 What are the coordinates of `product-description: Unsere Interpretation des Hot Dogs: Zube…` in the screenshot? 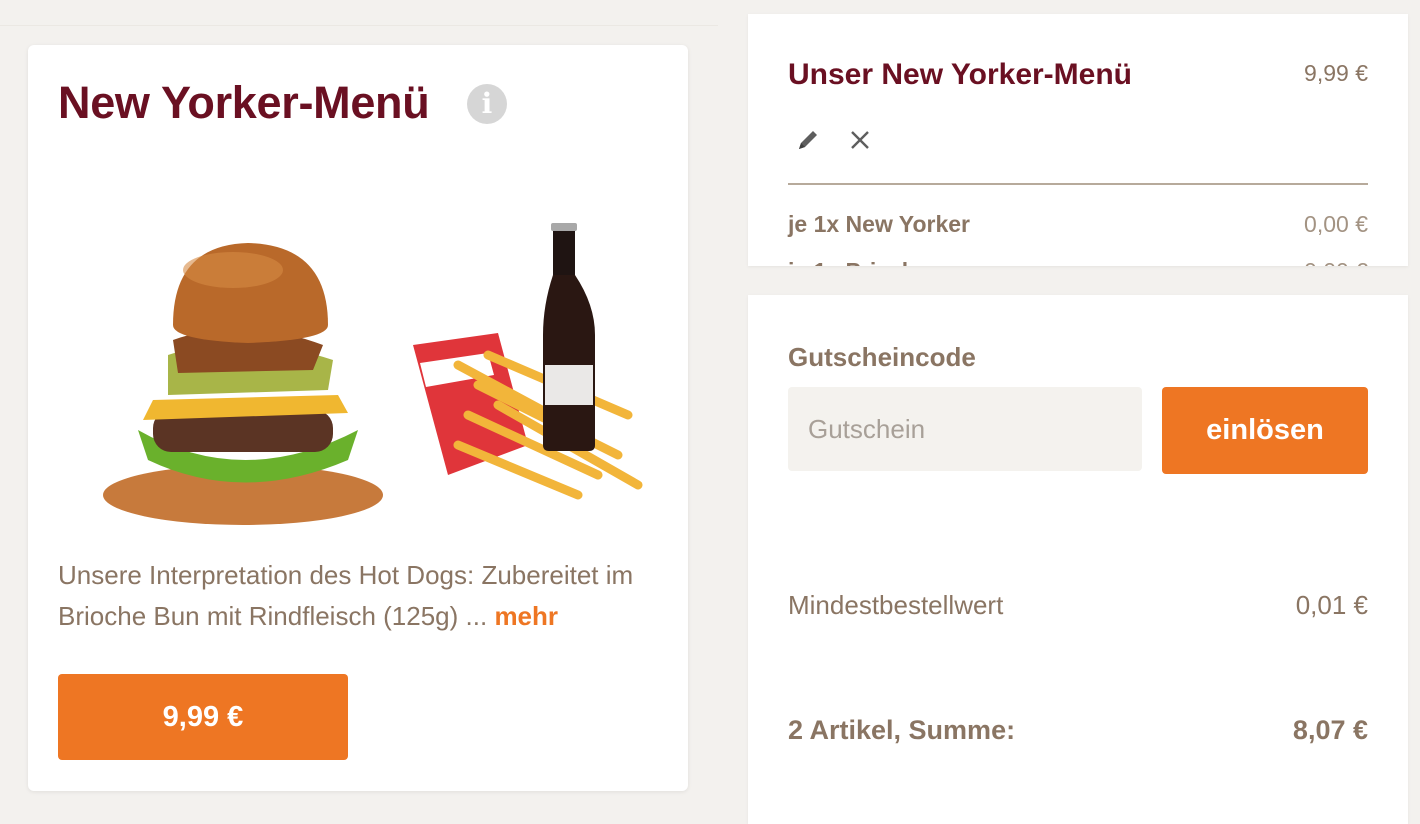 It's located at (363, 596).